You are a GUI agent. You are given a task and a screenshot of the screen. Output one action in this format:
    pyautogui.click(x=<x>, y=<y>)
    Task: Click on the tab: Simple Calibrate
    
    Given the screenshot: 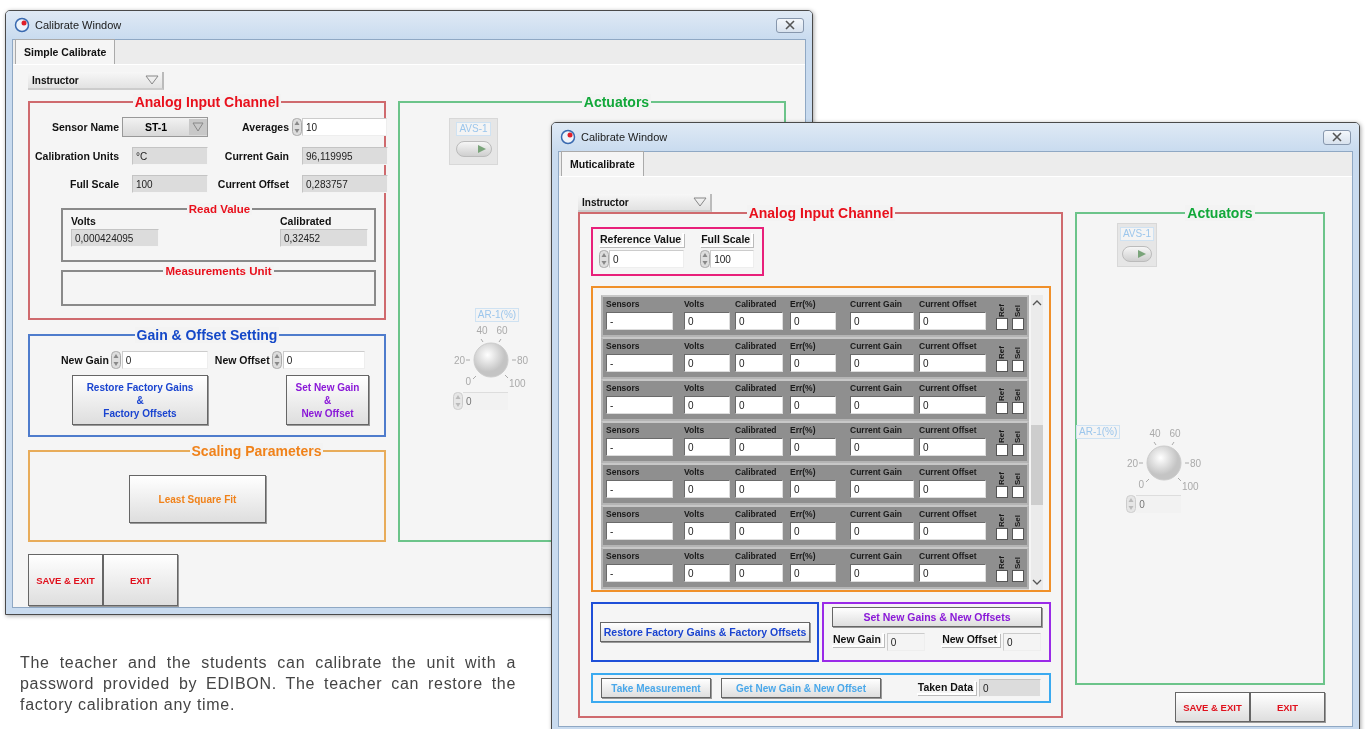 What is the action you would take?
    pyautogui.click(x=65, y=51)
    